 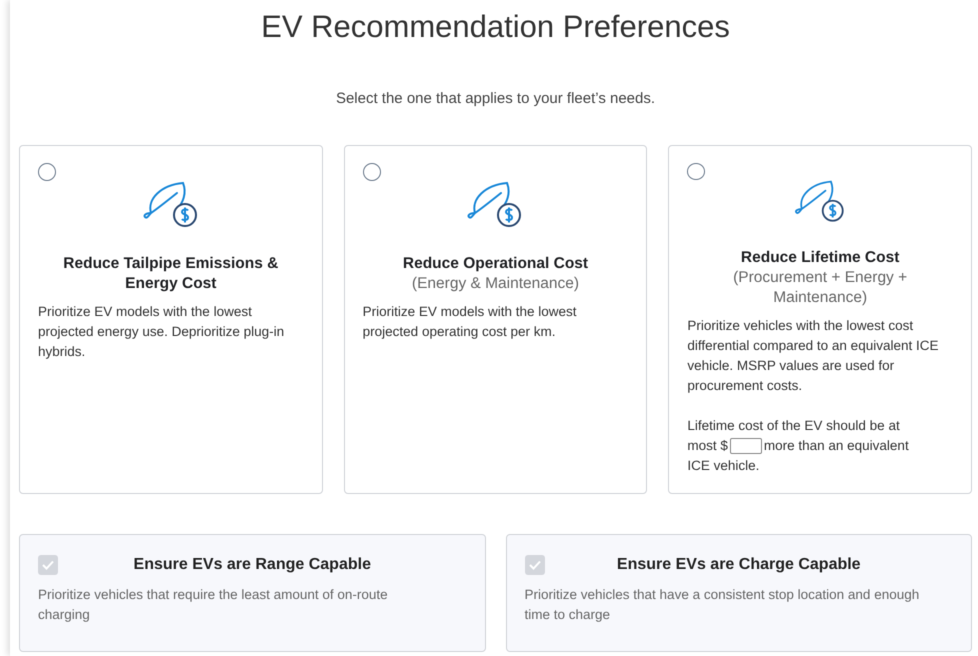 I want to click on constraint-title: Ensure EVs are Range Capable, so click(x=252, y=565).